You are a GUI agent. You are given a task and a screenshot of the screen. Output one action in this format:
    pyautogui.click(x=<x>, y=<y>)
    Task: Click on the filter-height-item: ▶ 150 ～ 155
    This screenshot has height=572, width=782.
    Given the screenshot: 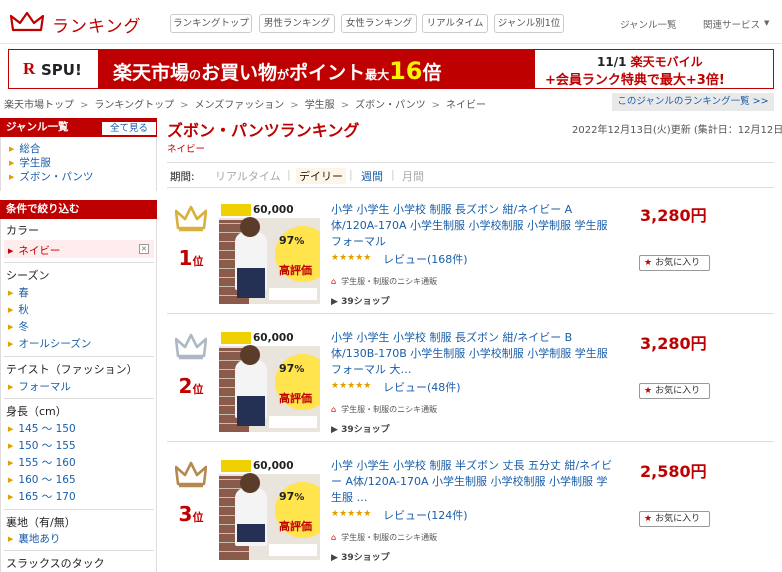 What is the action you would take?
    pyautogui.click(x=42, y=445)
    